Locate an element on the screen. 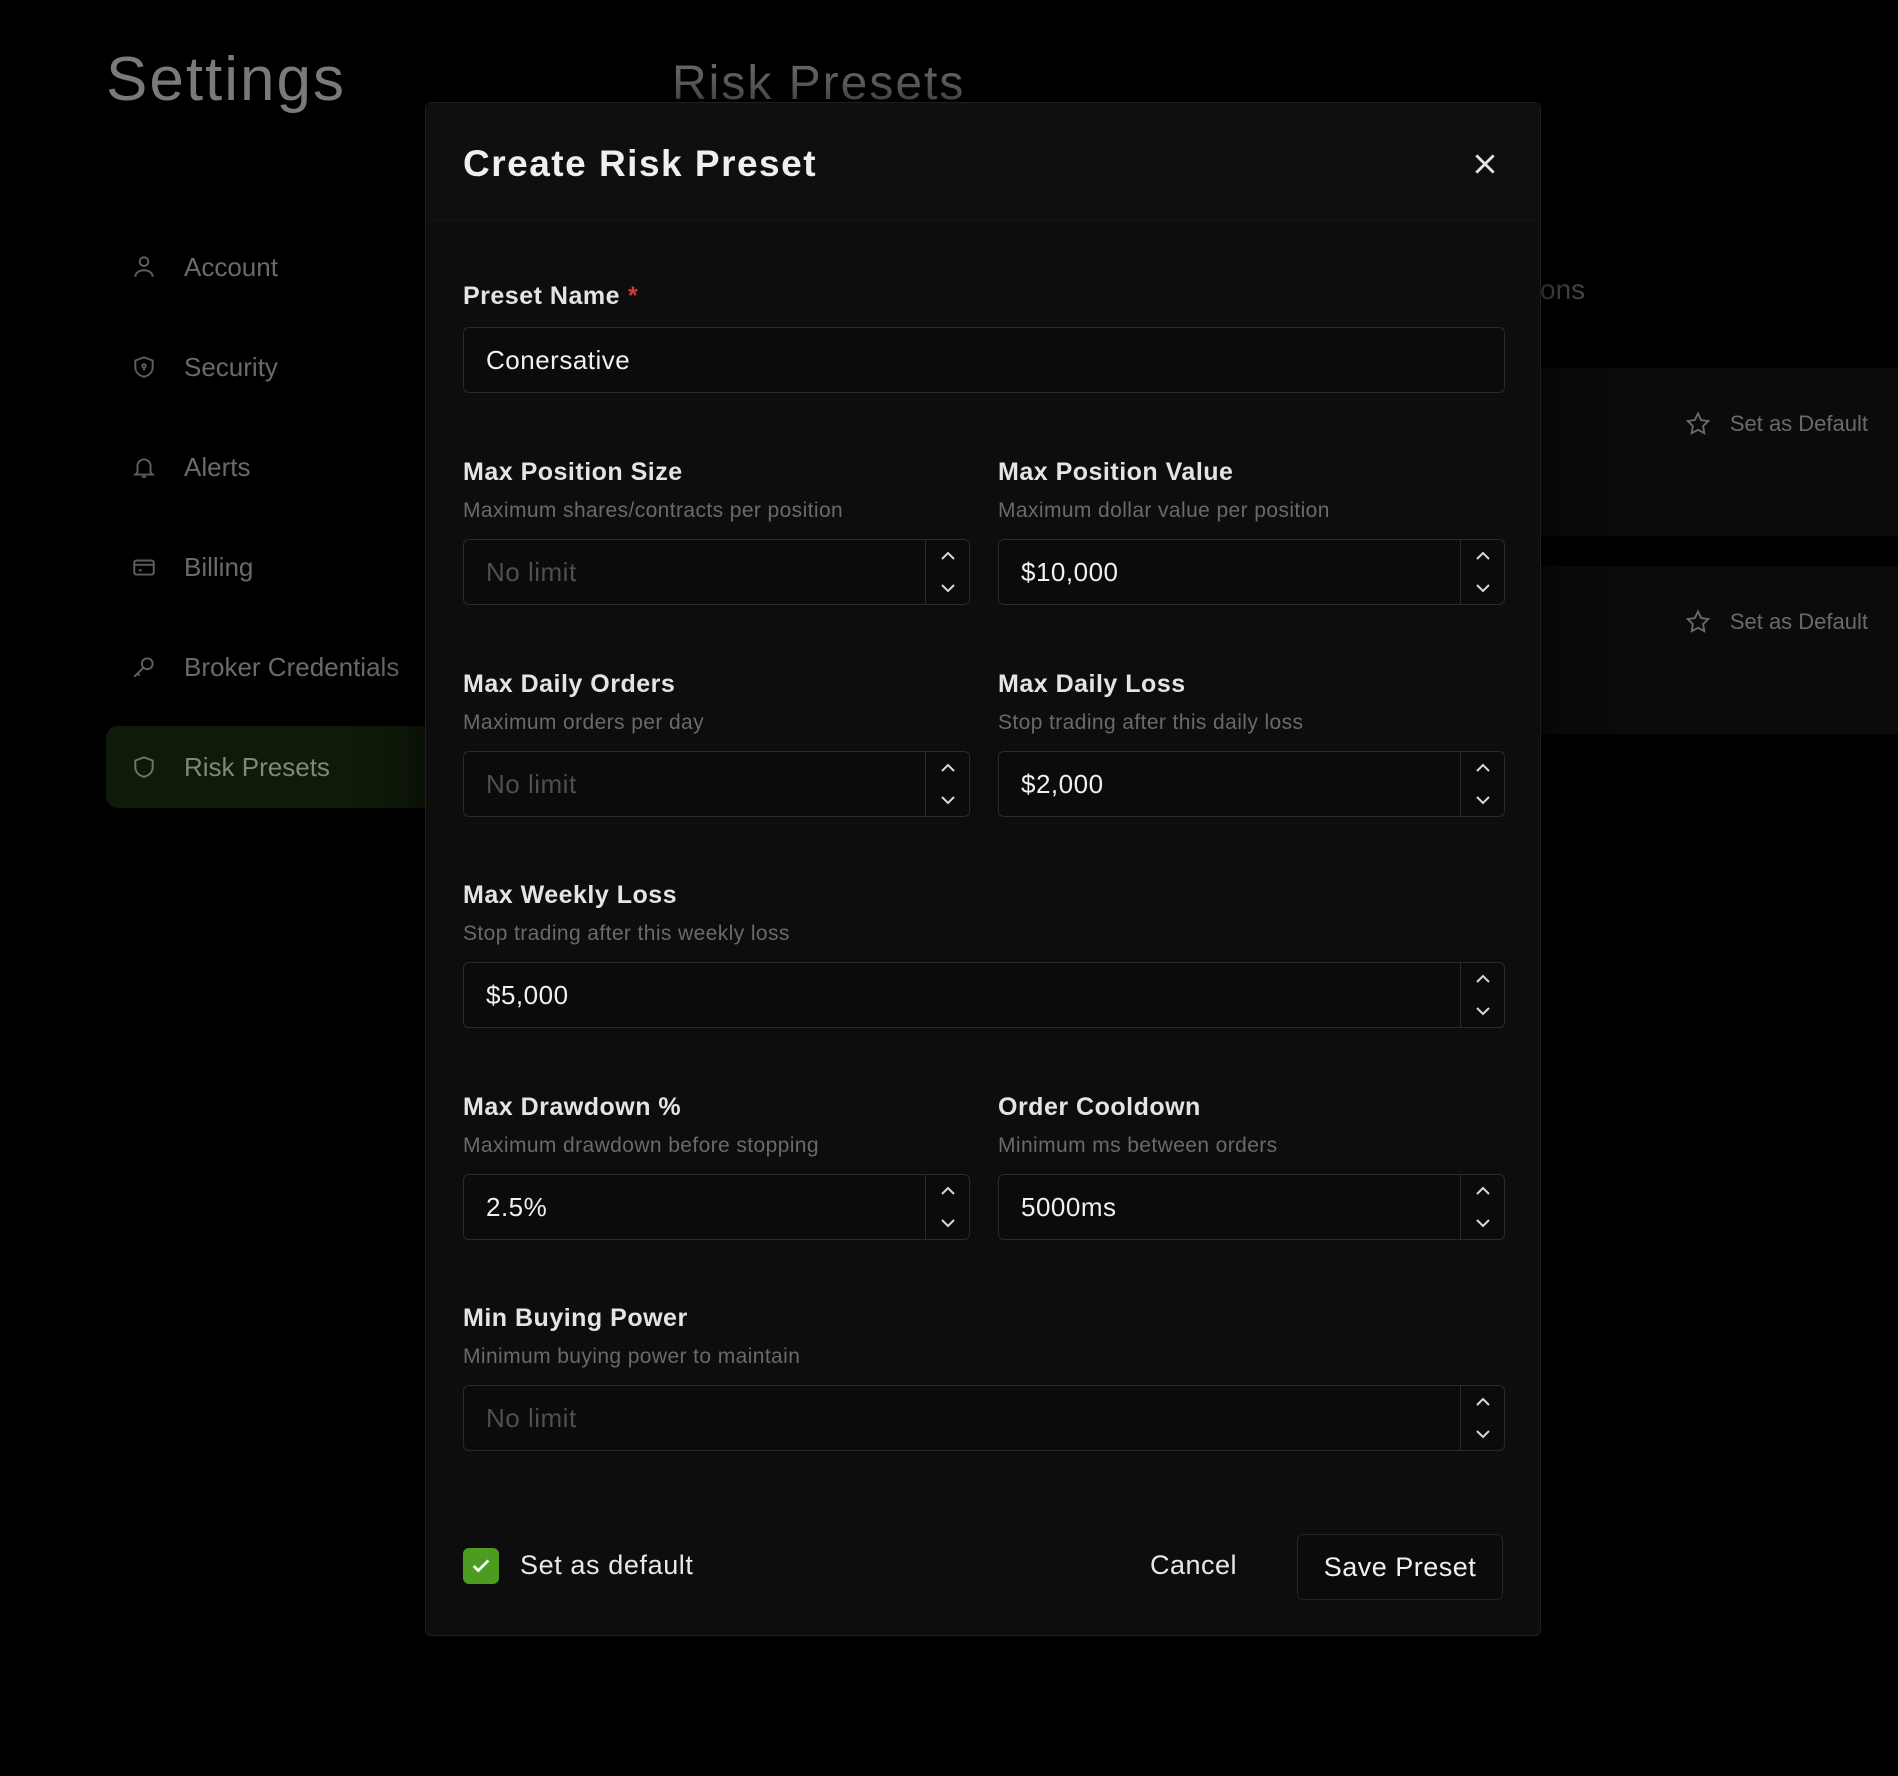  min-buying-power-label: Min Buying Power is located at coordinates (575, 1317).